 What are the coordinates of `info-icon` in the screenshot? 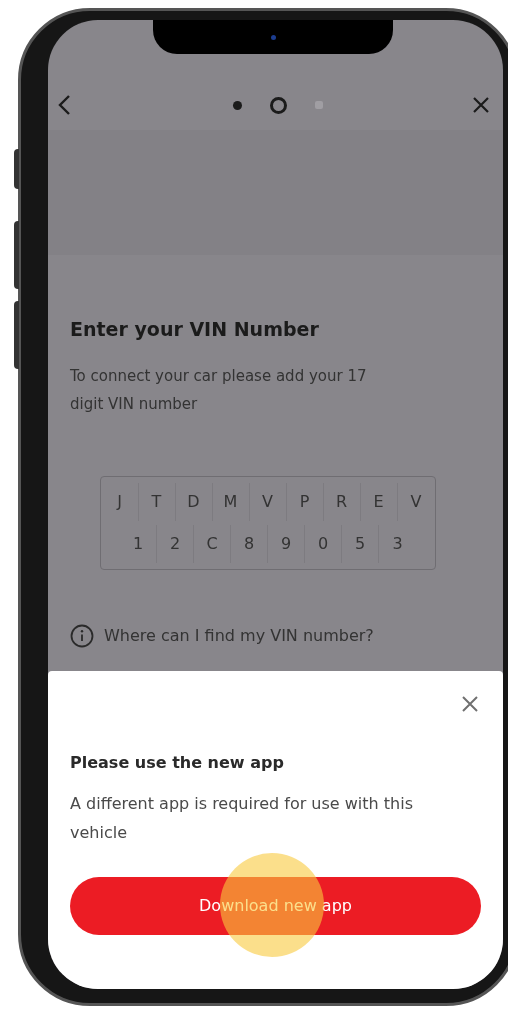 It's located at (82, 635).